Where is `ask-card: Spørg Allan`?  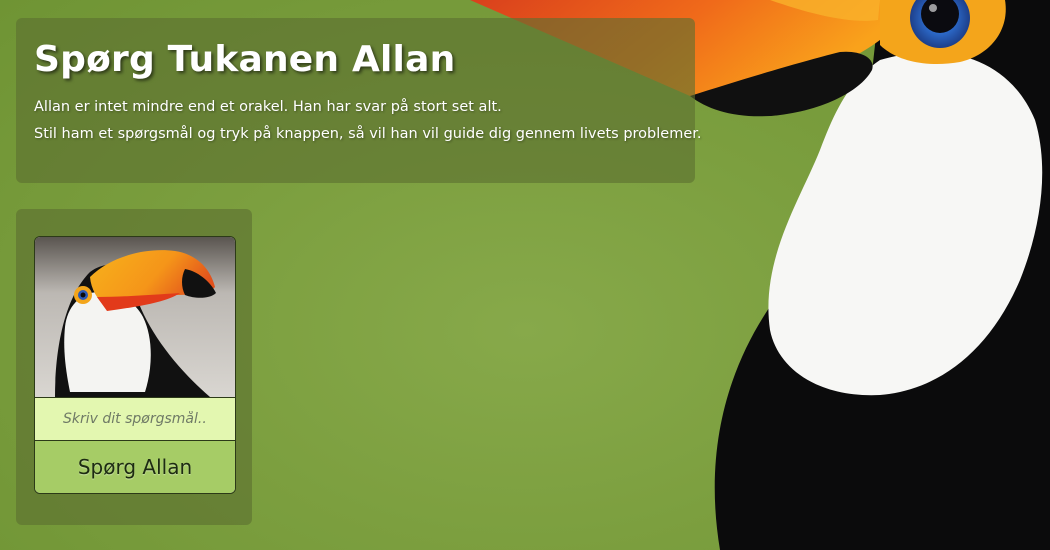
ask-card: Spørg Allan is located at coordinates (135, 365).